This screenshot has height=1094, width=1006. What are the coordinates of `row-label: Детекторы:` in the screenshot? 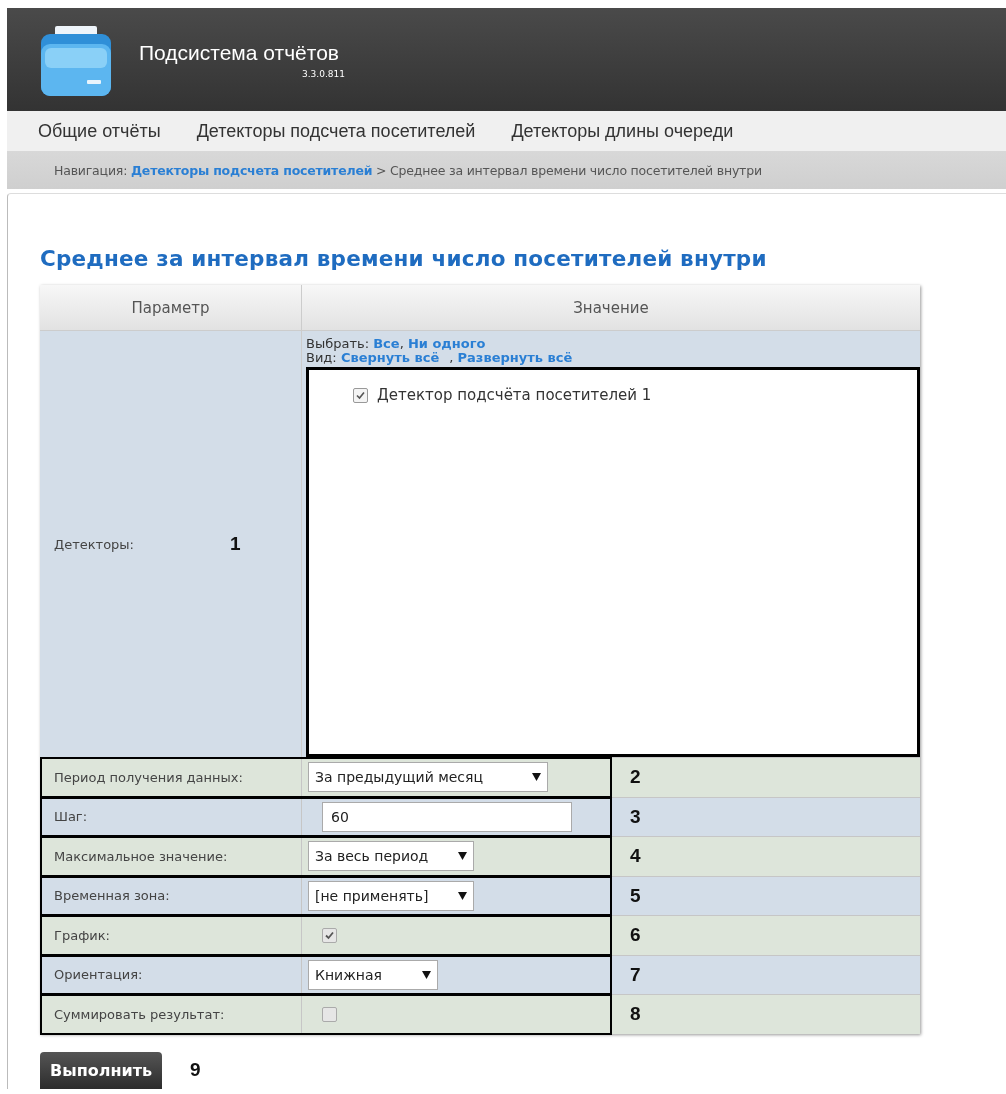 It's located at (94, 544).